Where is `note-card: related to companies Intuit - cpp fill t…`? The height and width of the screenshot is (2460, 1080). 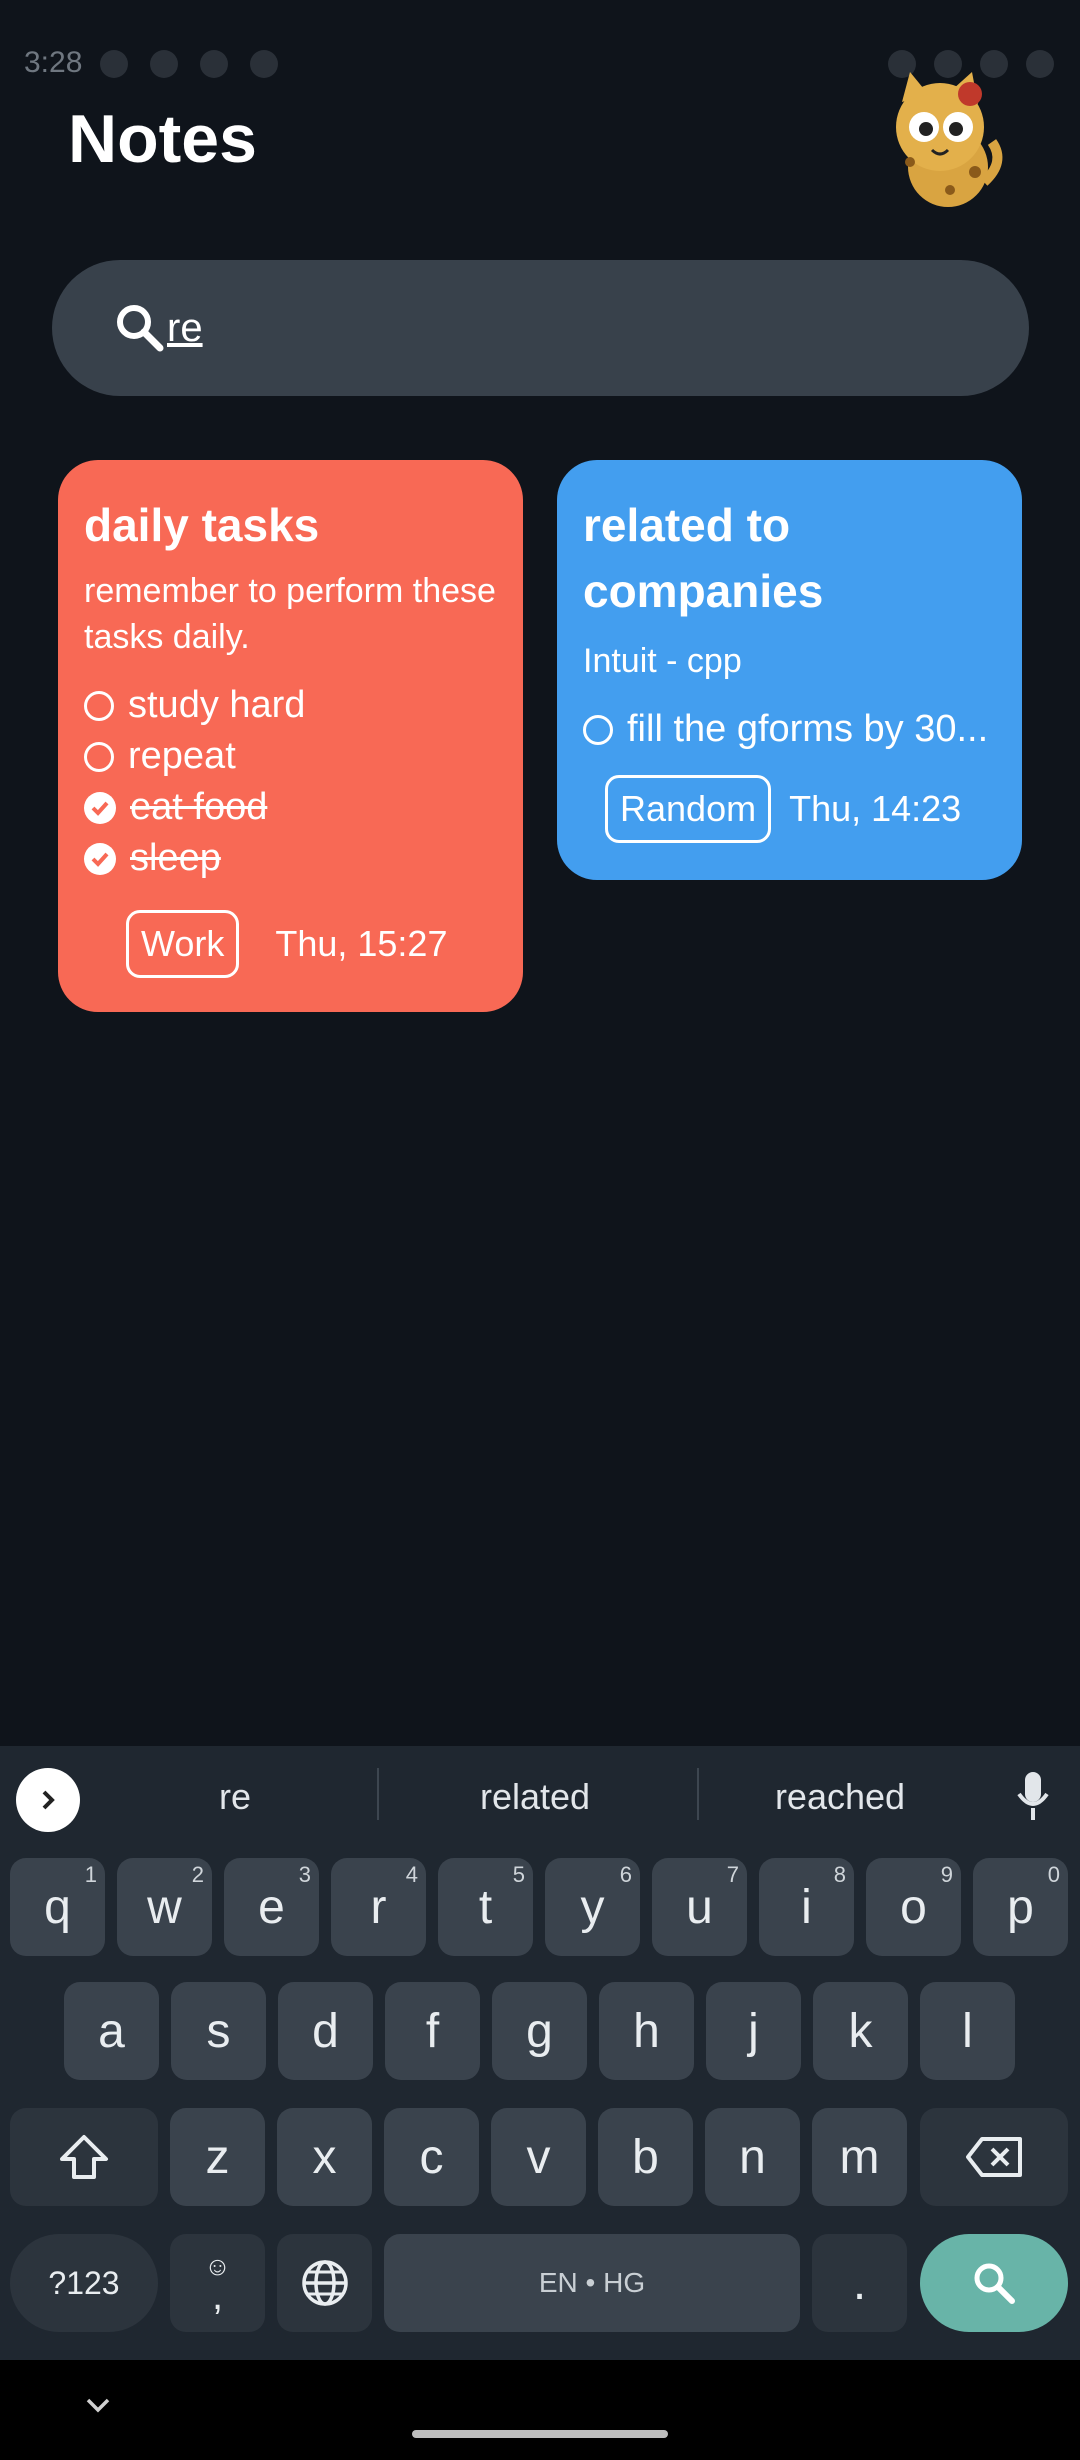 note-card: related to companies Intuit - cpp fill t… is located at coordinates (789, 670).